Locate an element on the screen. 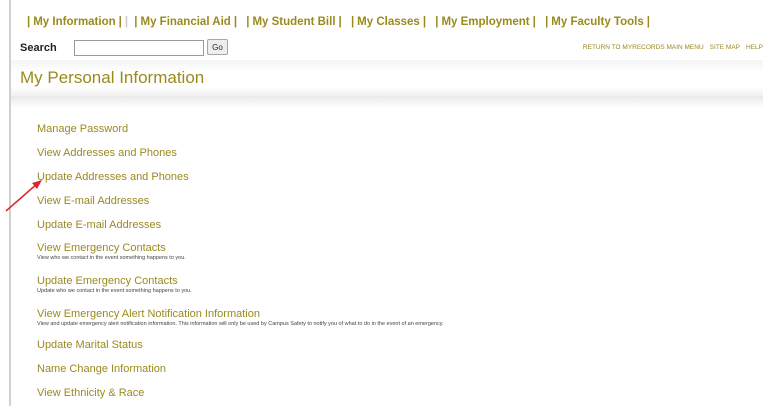 Image resolution: width=763 pixels, height=406 pixels. help-link: HELP is located at coordinates (754, 47).